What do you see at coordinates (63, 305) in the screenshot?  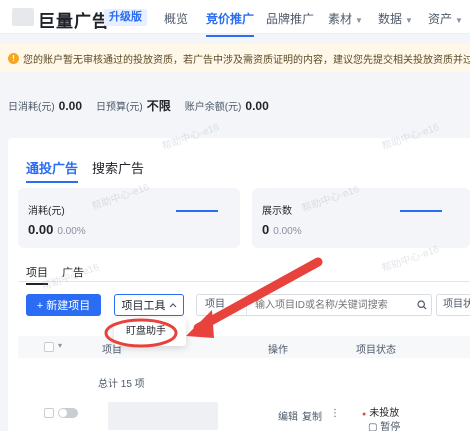 I see `new-project-button: + 新建项目` at bounding box center [63, 305].